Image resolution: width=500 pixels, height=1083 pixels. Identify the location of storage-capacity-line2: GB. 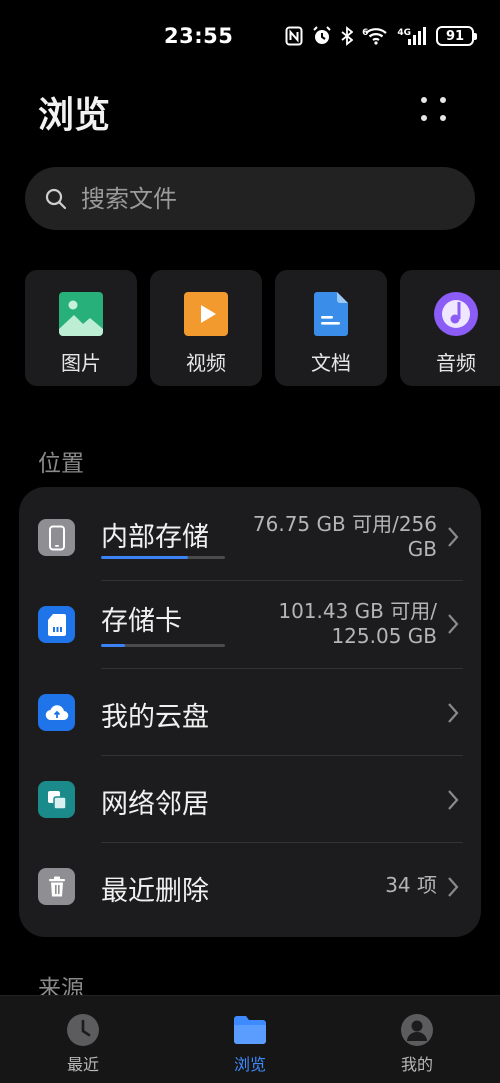
(422, 549).